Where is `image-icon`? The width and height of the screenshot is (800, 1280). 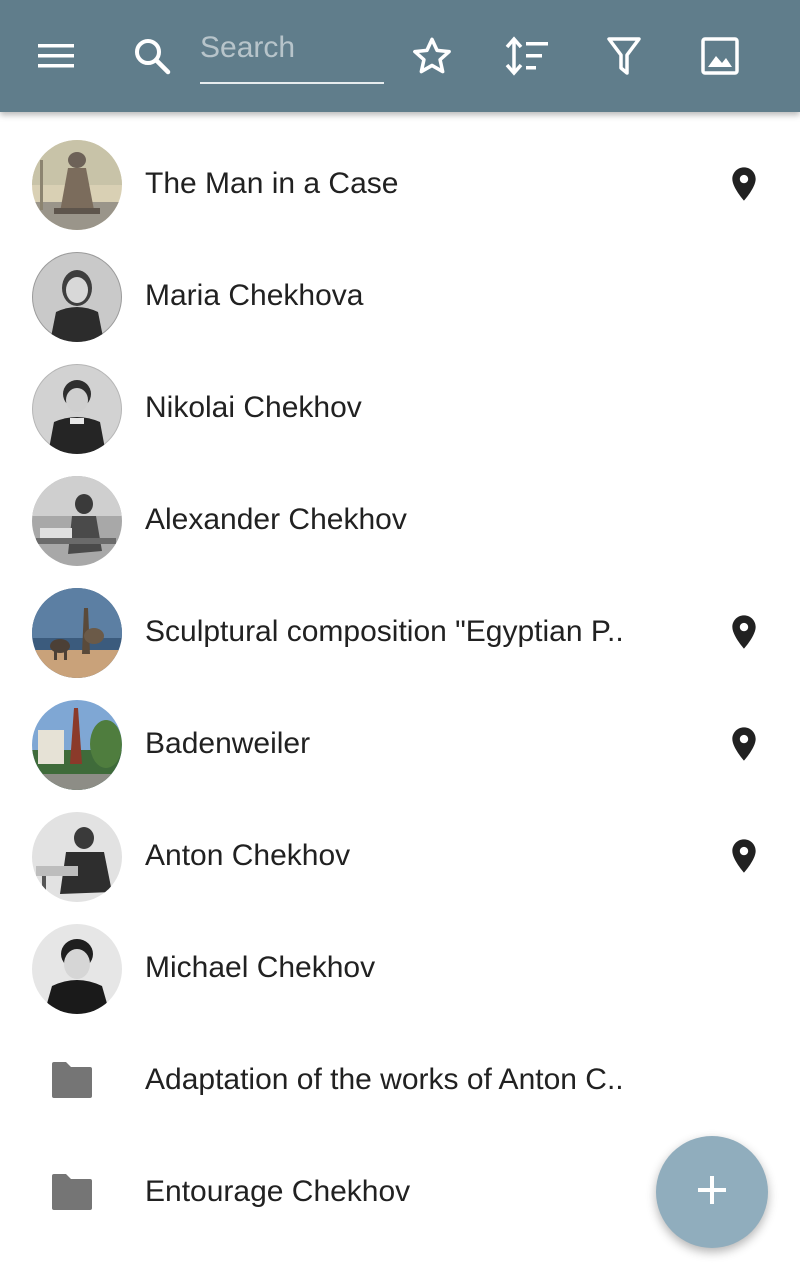
image-icon is located at coordinates (720, 56).